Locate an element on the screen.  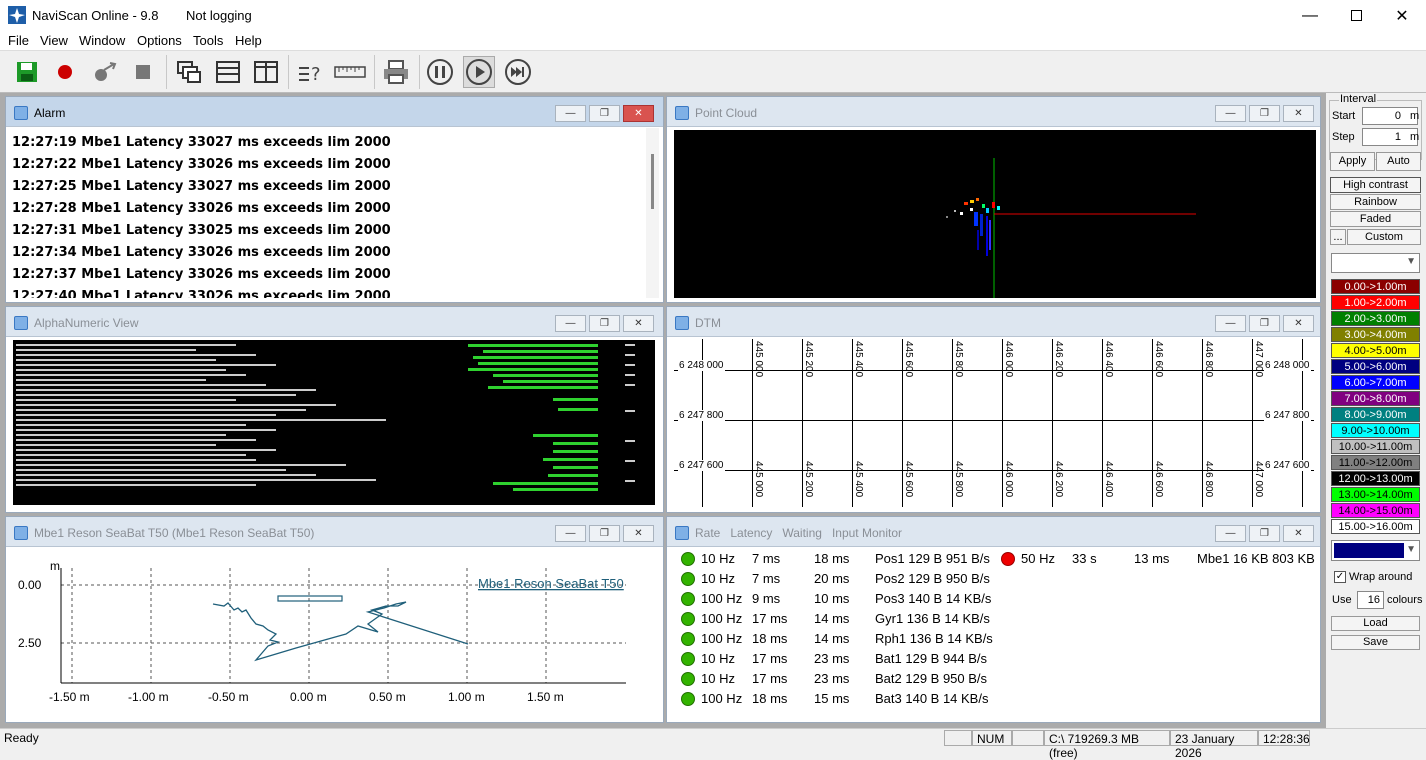
colour-count-input: 16 is located at coordinates (1370, 600).